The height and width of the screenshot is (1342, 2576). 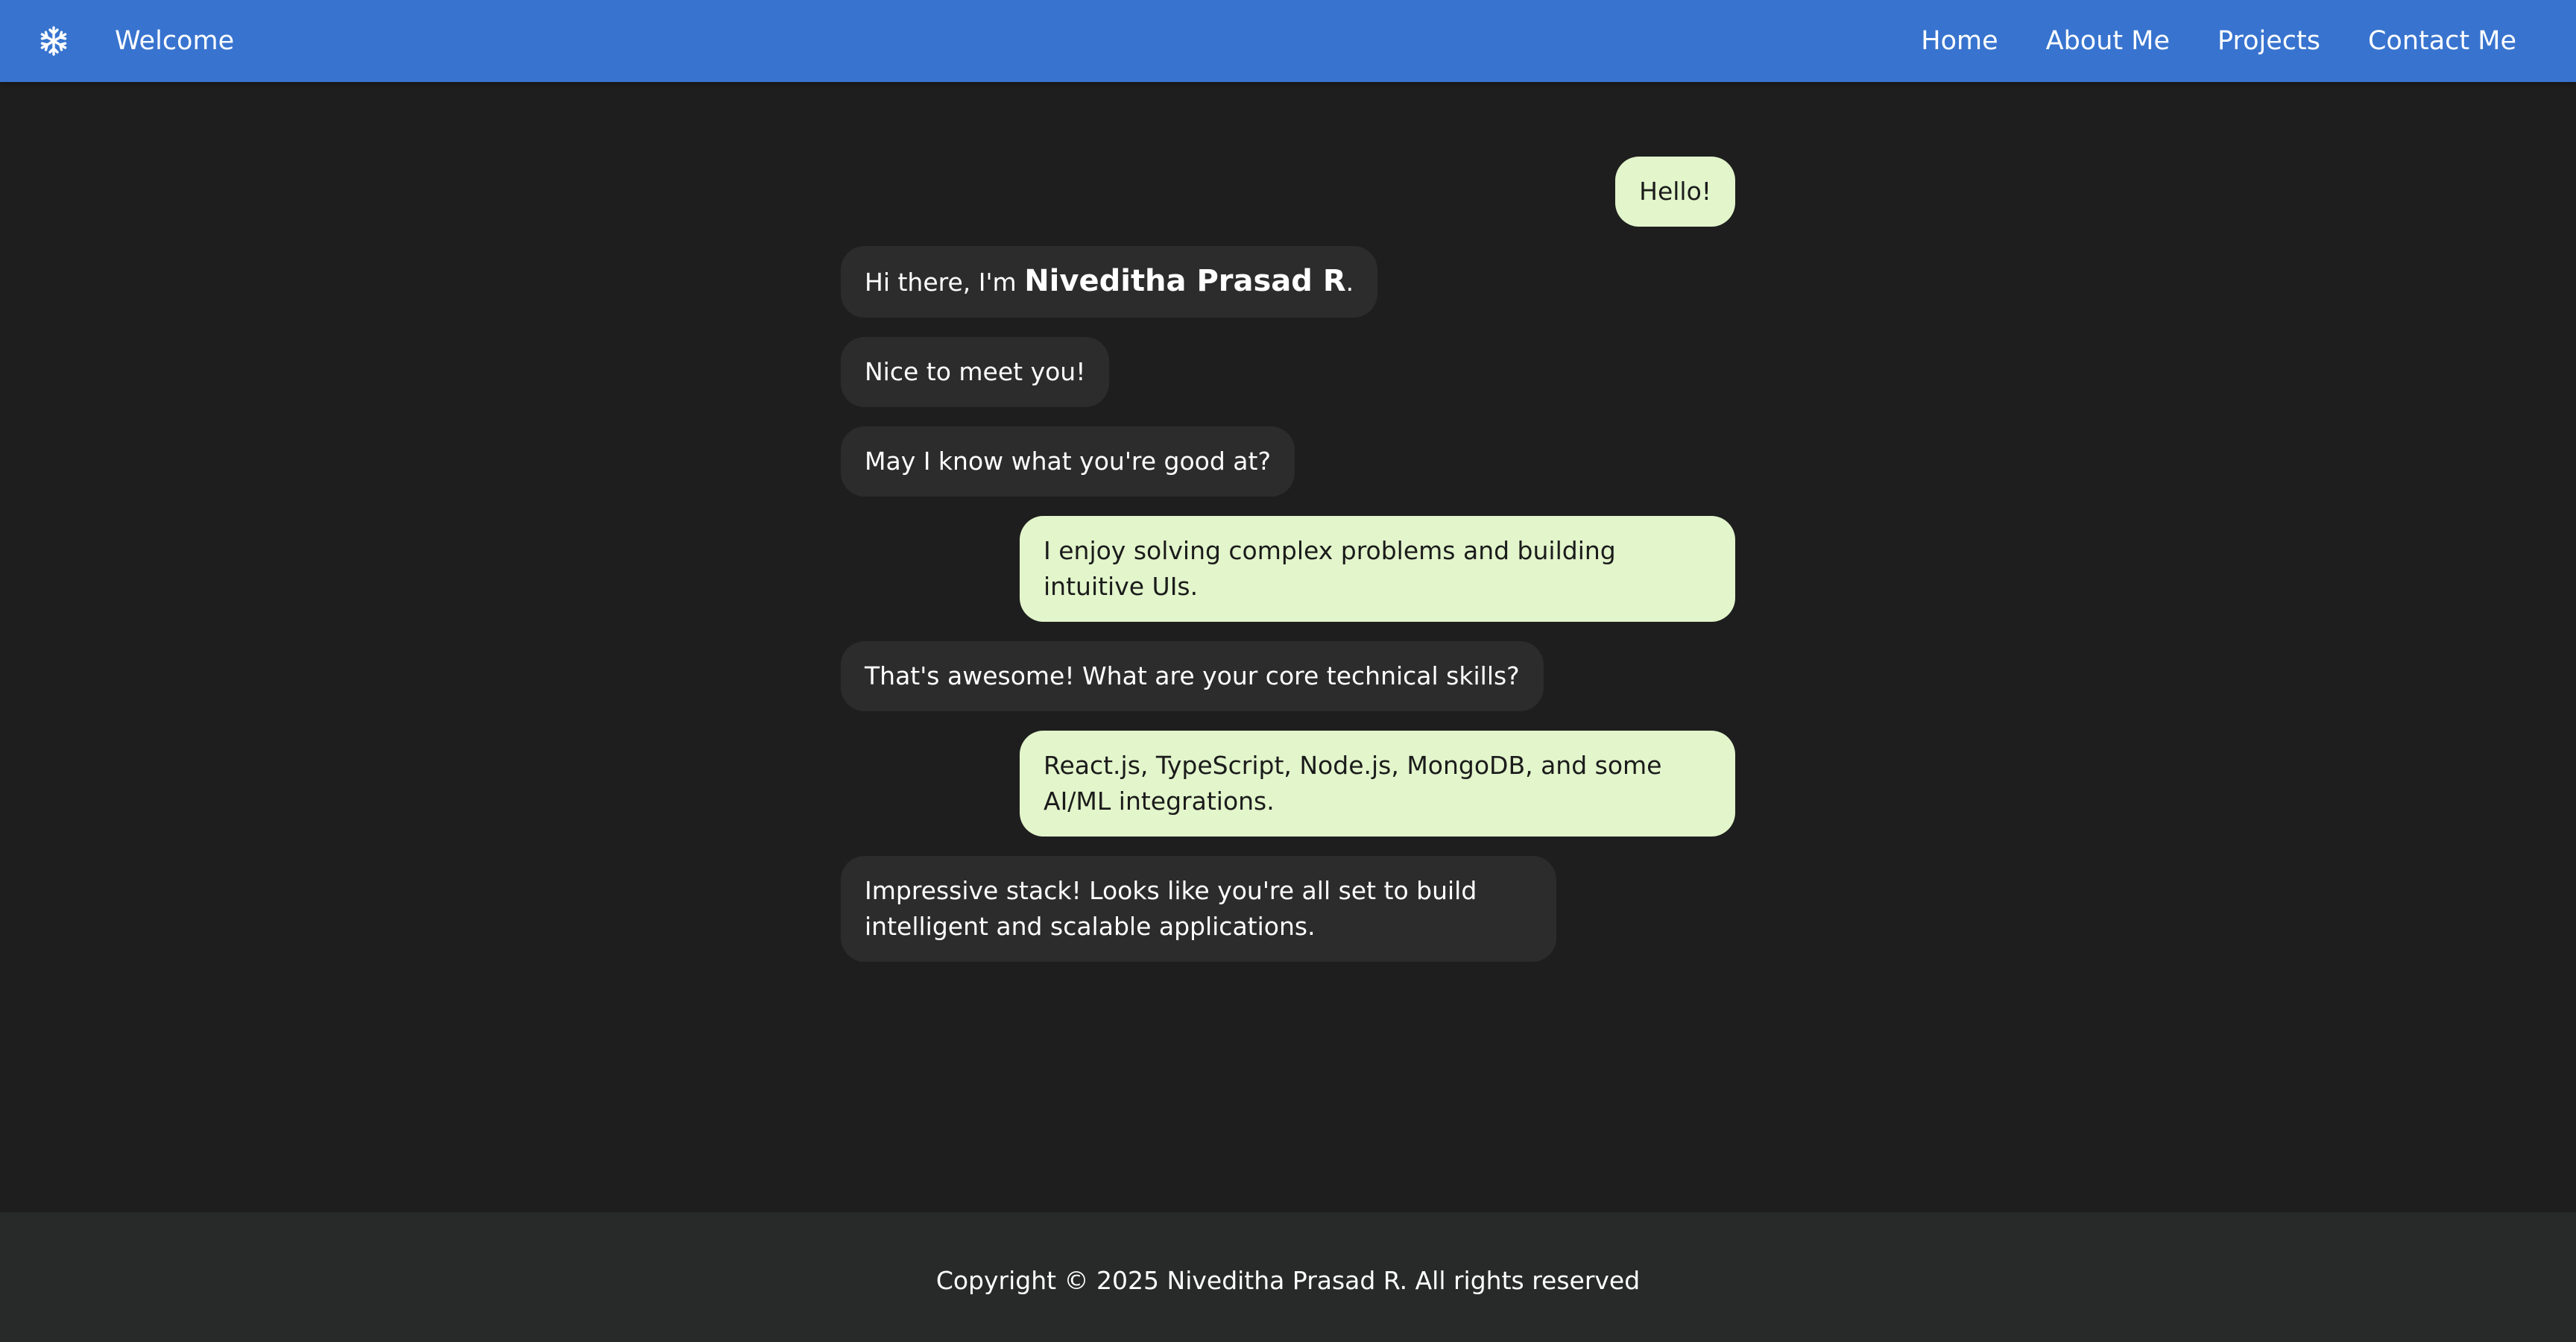 I want to click on bot-bubble: Nice to meet you!, so click(x=975, y=372).